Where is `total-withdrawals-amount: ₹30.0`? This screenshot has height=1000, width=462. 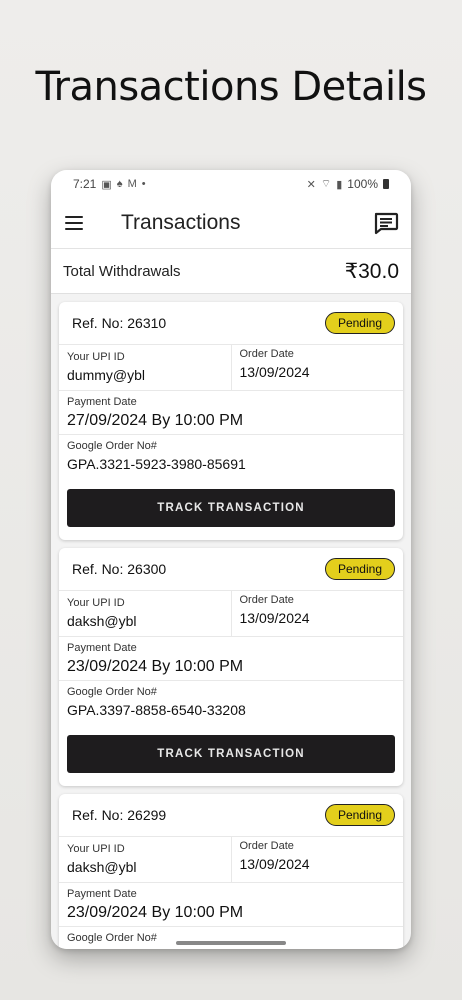 total-withdrawals-amount: ₹30.0 is located at coordinates (371, 271).